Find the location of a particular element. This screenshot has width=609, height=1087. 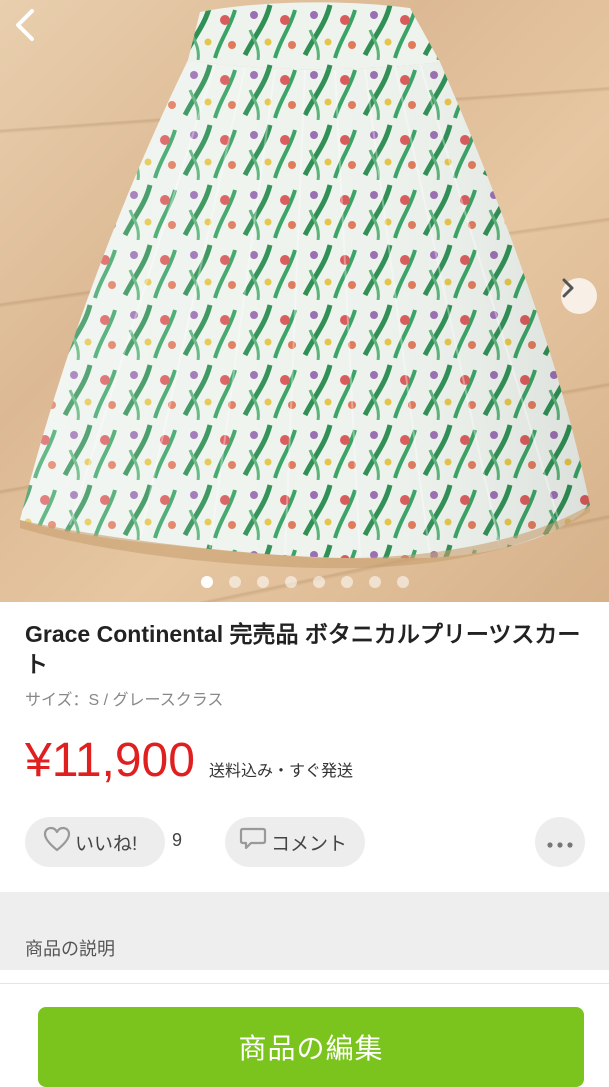

more-dots-icon is located at coordinates (560, 842).